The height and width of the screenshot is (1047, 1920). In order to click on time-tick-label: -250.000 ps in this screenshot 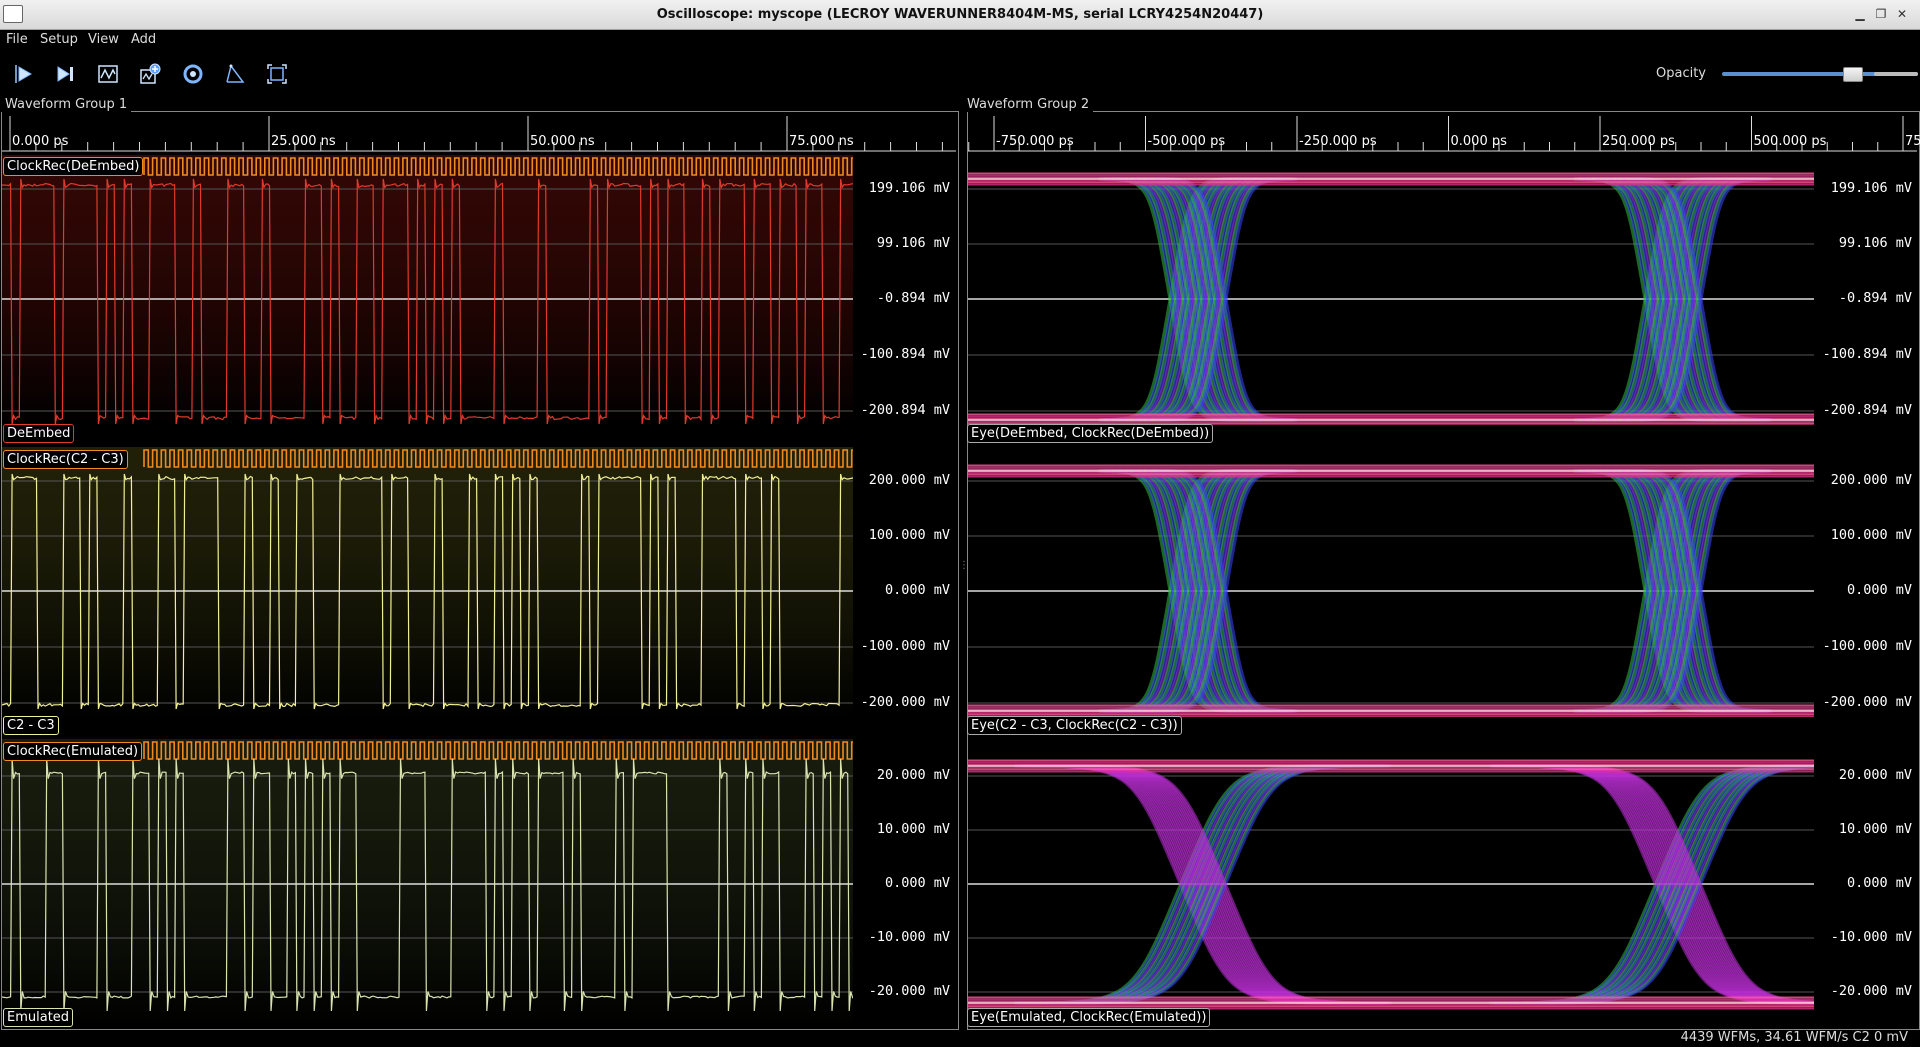, I will do `click(1338, 141)`.